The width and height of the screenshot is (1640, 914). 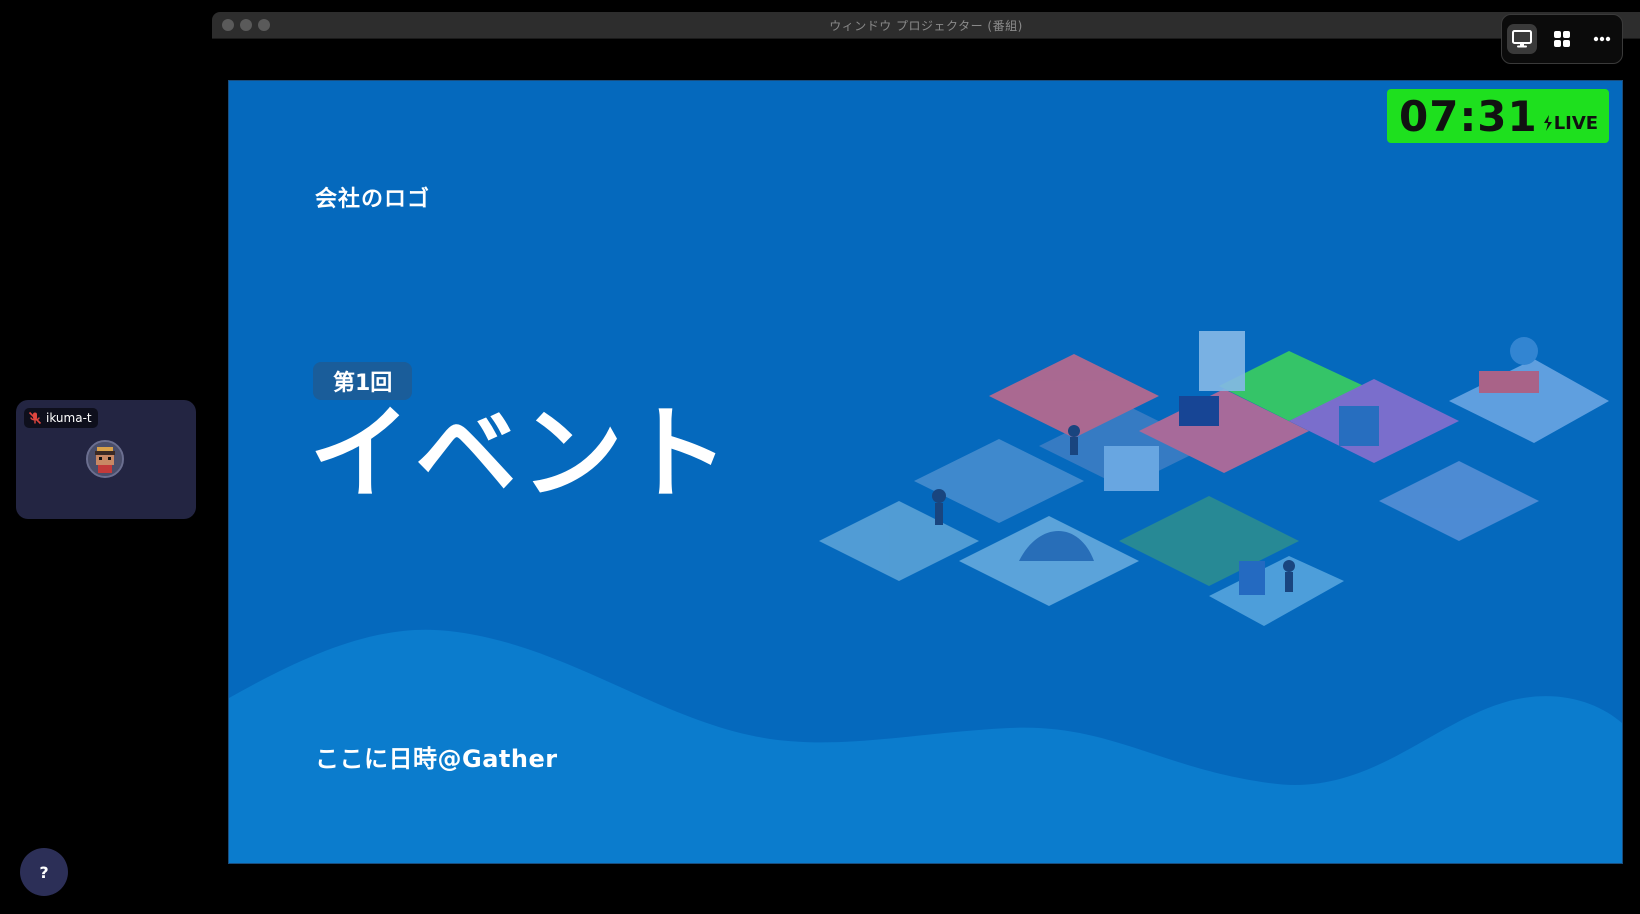 I want to click on monitor-icon, so click(x=1522, y=39).